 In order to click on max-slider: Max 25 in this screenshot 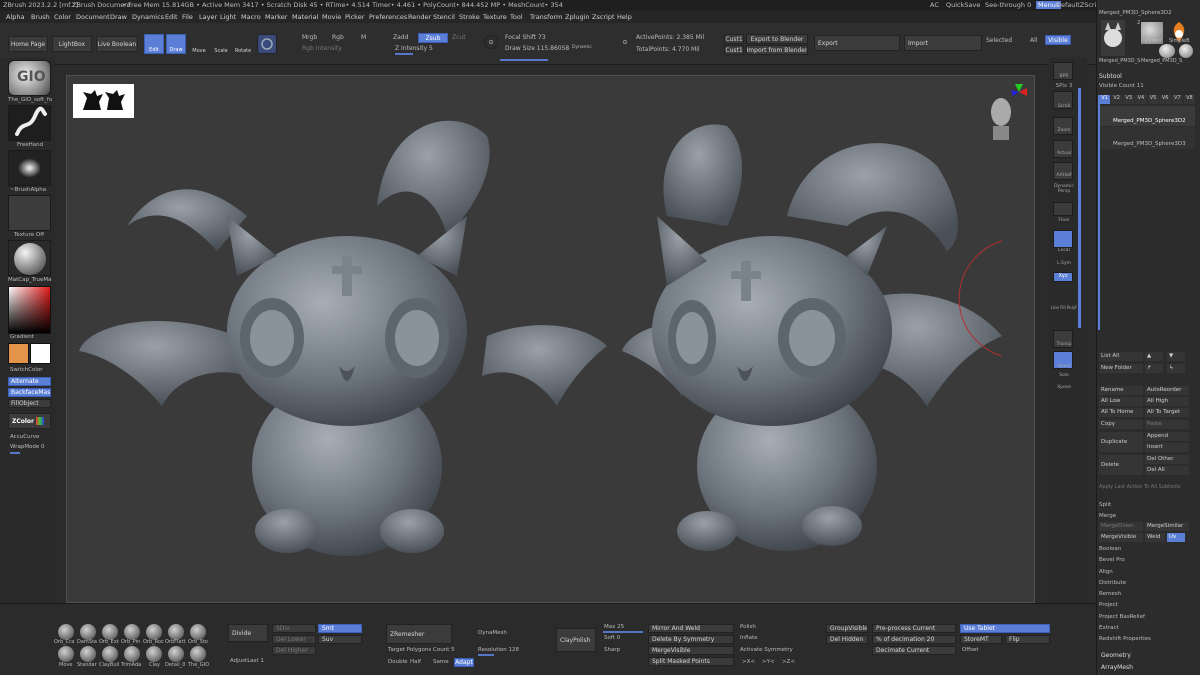, I will do `click(614, 627)`.